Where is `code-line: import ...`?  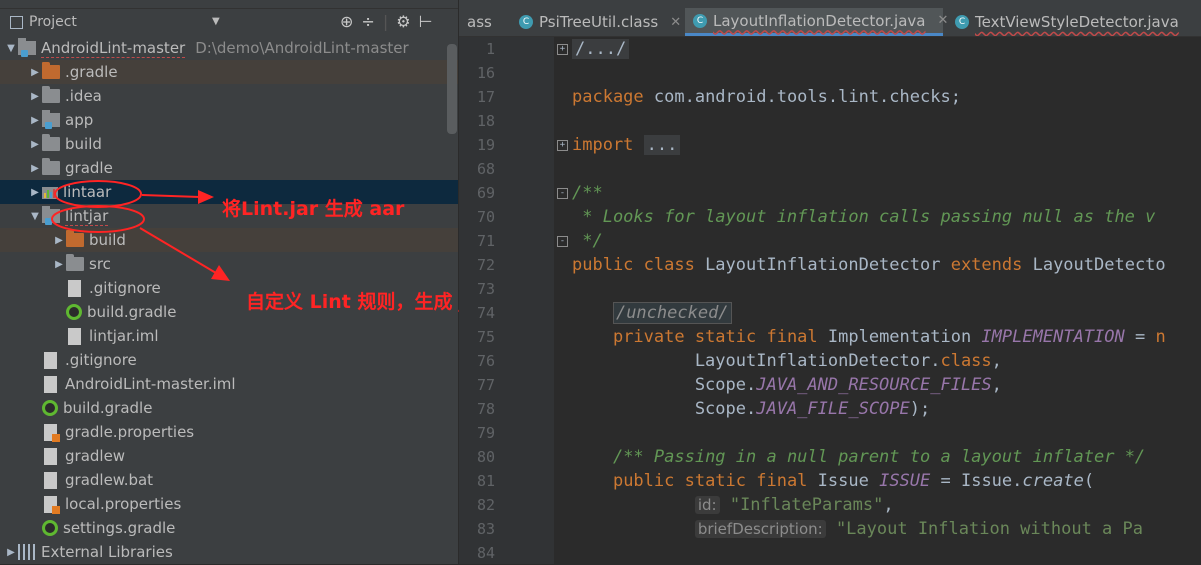
code-line: import ... is located at coordinates (626, 145).